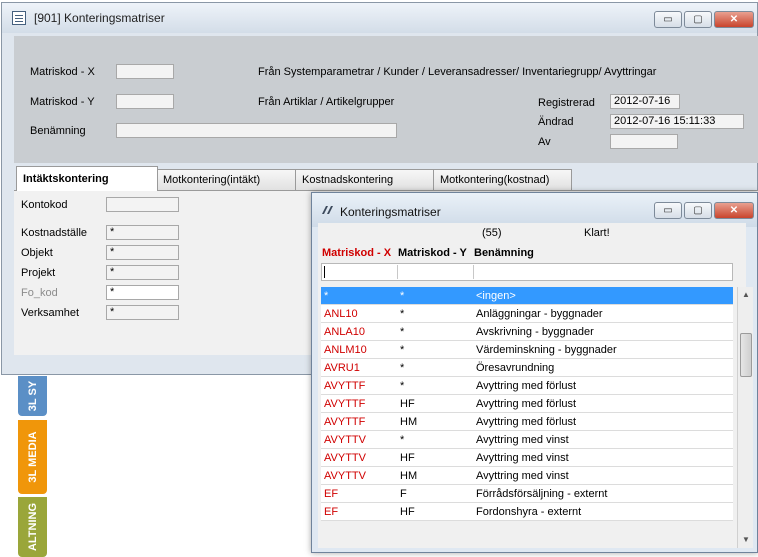 This screenshot has height=557, width=758. Describe the element at coordinates (527, 332) in the screenshot. I see `table-row: ANLA10 * Avskrivning - byggnader` at that location.